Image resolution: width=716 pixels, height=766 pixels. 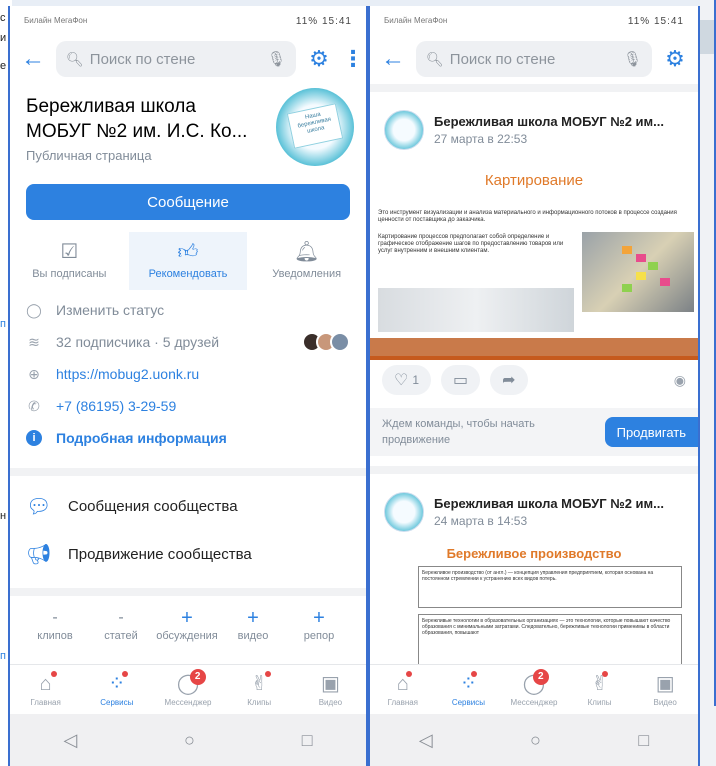 What do you see at coordinates (188, 310) in the screenshot?
I see `change-status-row: ◯ Изменить статус` at bounding box center [188, 310].